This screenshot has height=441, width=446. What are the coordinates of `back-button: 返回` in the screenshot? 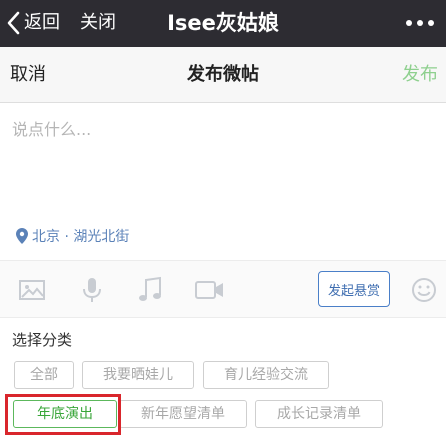 It's located at (33, 23).